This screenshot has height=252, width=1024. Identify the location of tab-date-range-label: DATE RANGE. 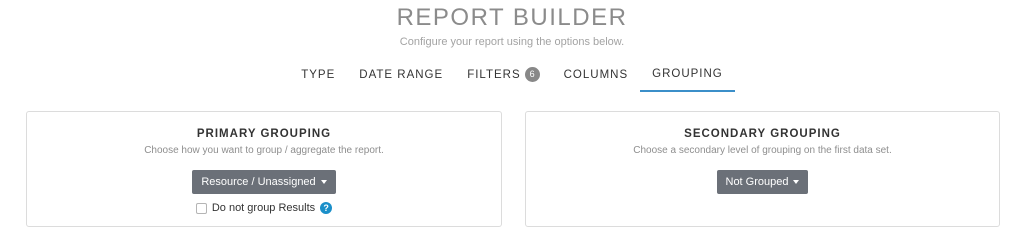
(401, 74).